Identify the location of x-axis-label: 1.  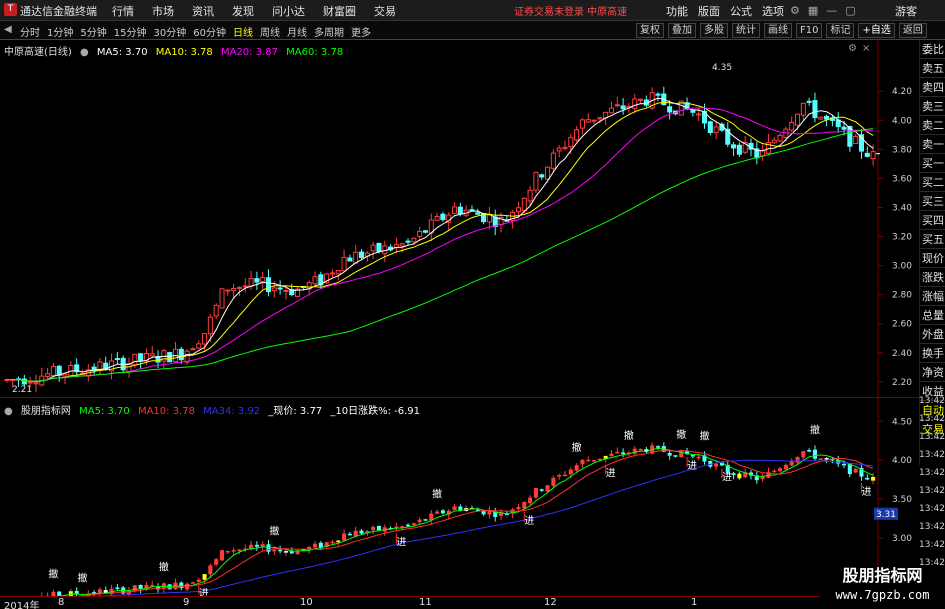
(694, 602).